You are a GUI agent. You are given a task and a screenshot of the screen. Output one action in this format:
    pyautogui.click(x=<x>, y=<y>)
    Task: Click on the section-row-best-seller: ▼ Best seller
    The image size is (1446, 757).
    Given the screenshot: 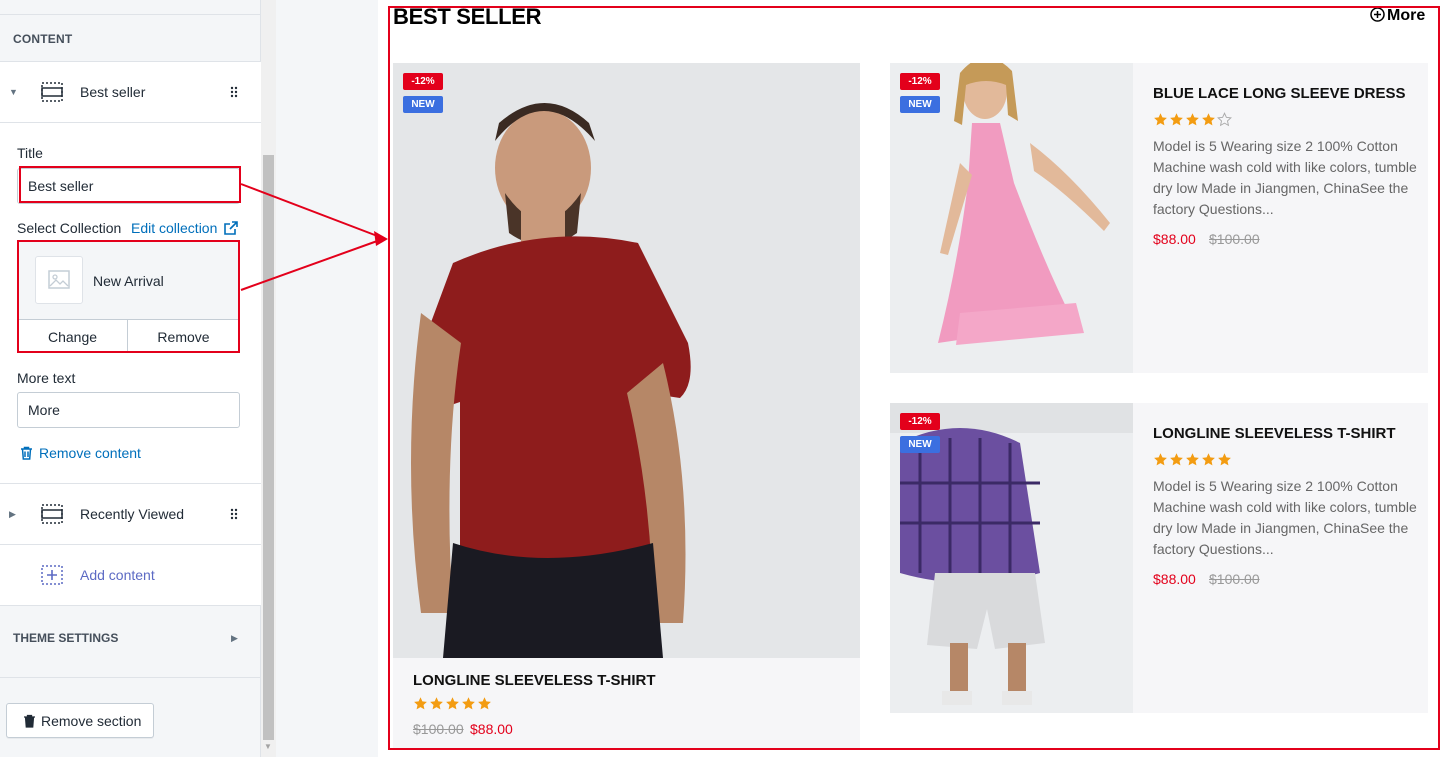 What is the action you would take?
    pyautogui.click(x=130, y=92)
    